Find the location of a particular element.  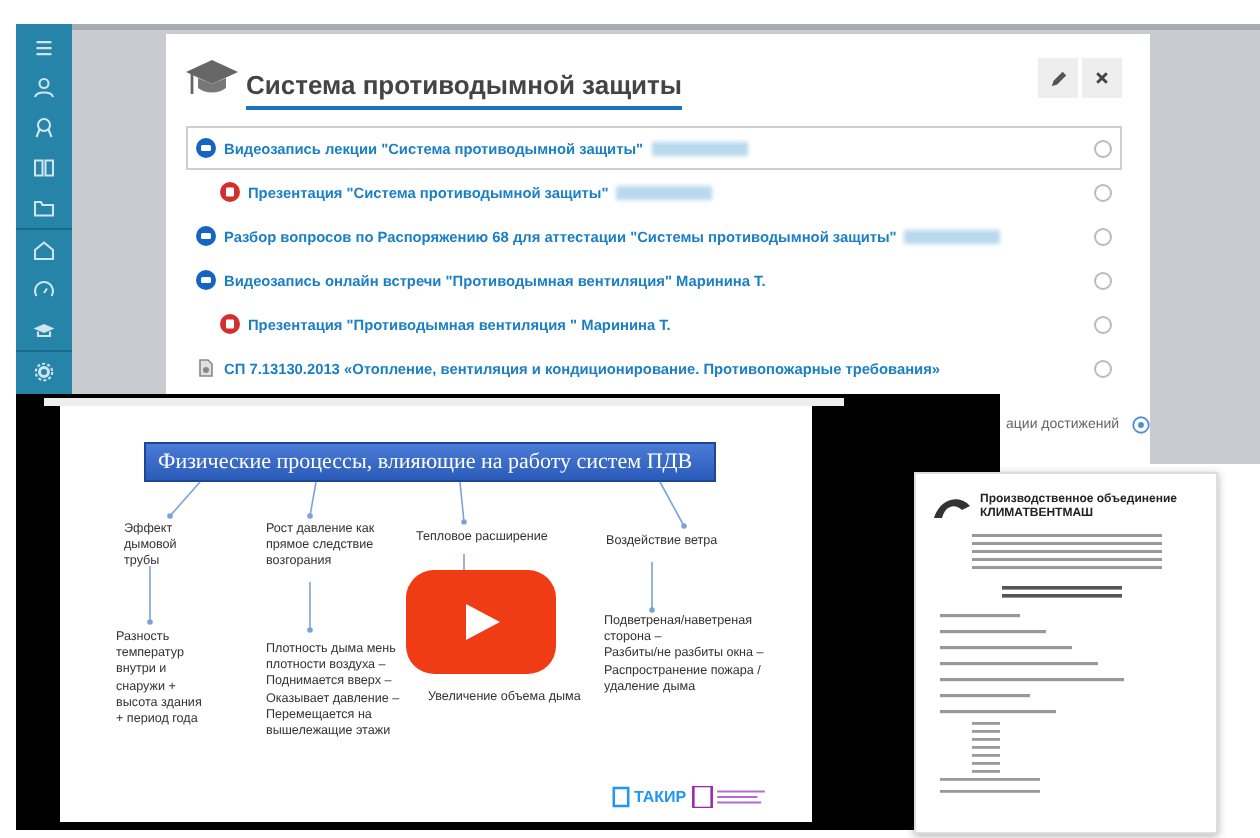

document-icon is located at coordinates (206, 368).